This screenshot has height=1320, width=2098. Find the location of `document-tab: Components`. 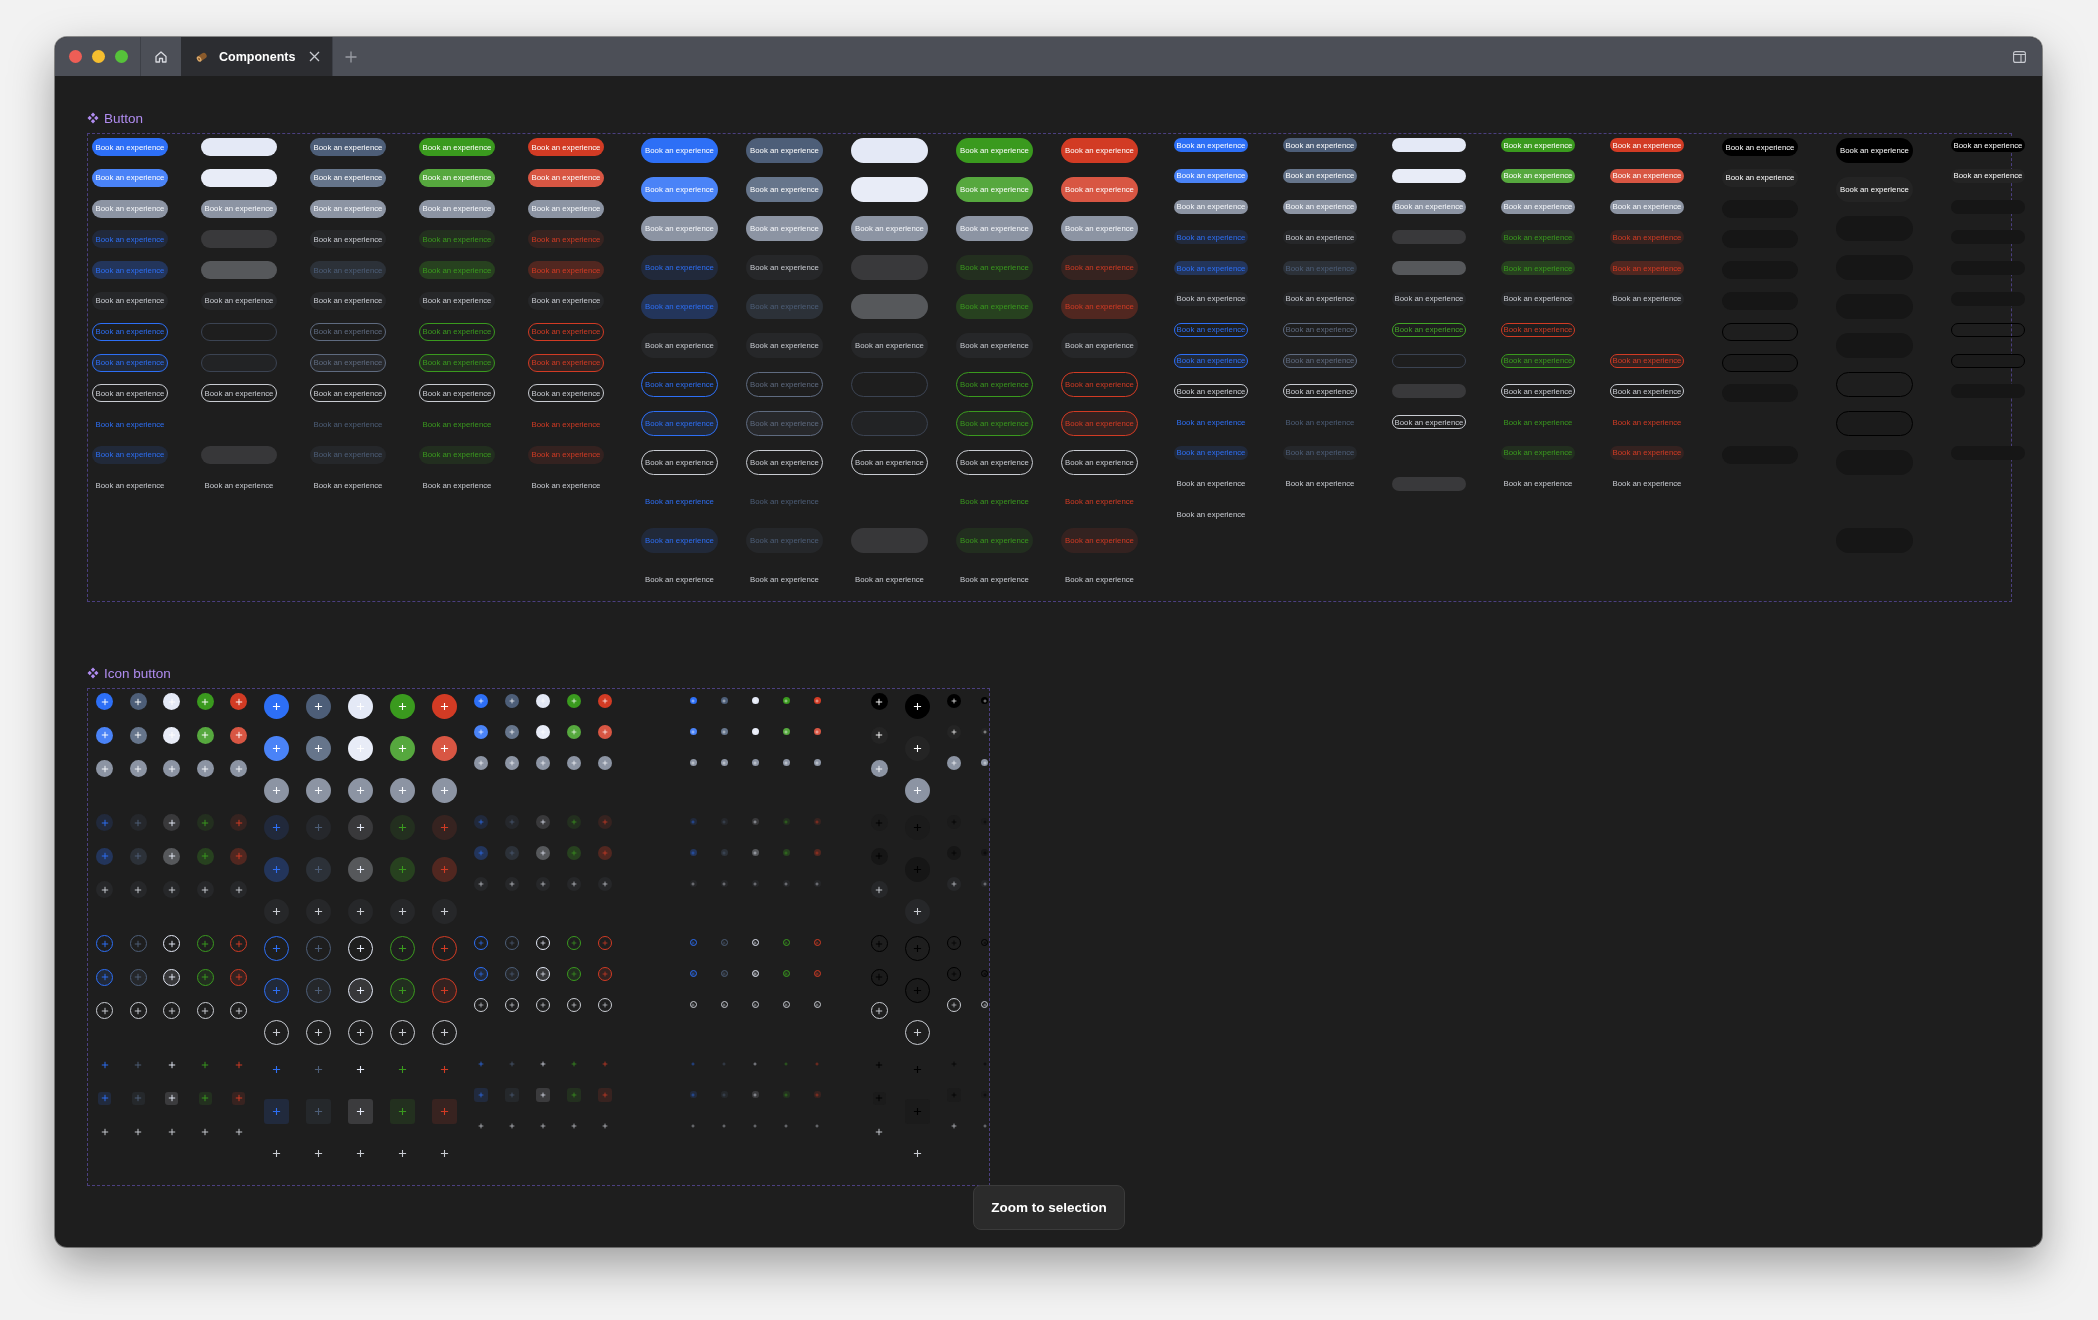

document-tab: Components is located at coordinates (257, 56).